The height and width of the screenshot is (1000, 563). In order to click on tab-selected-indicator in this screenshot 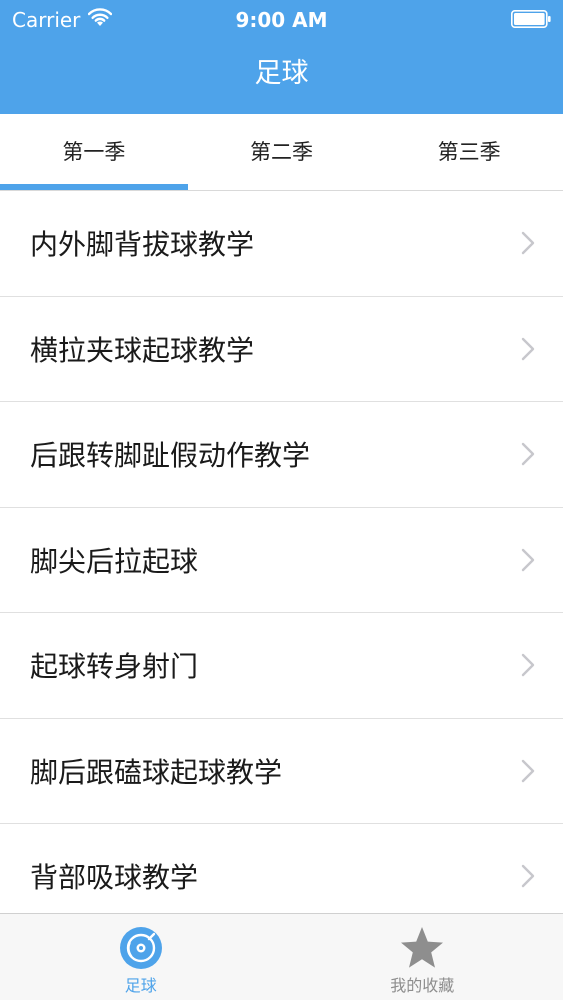, I will do `click(94, 187)`.